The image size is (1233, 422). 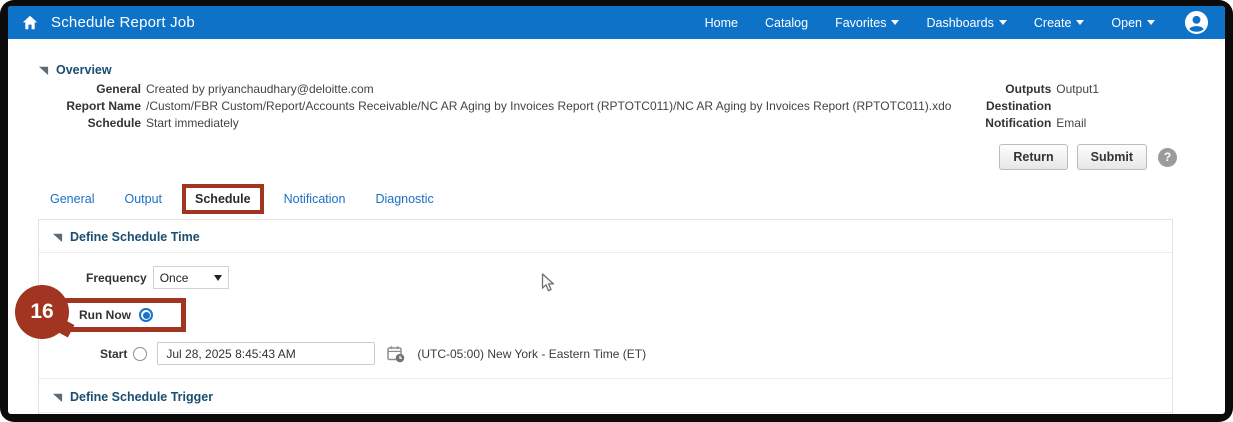 What do you see at coordinates (1018, 106) in the screenshot?
I see `destination-label: Destination` at bounding box center [1018, 106].